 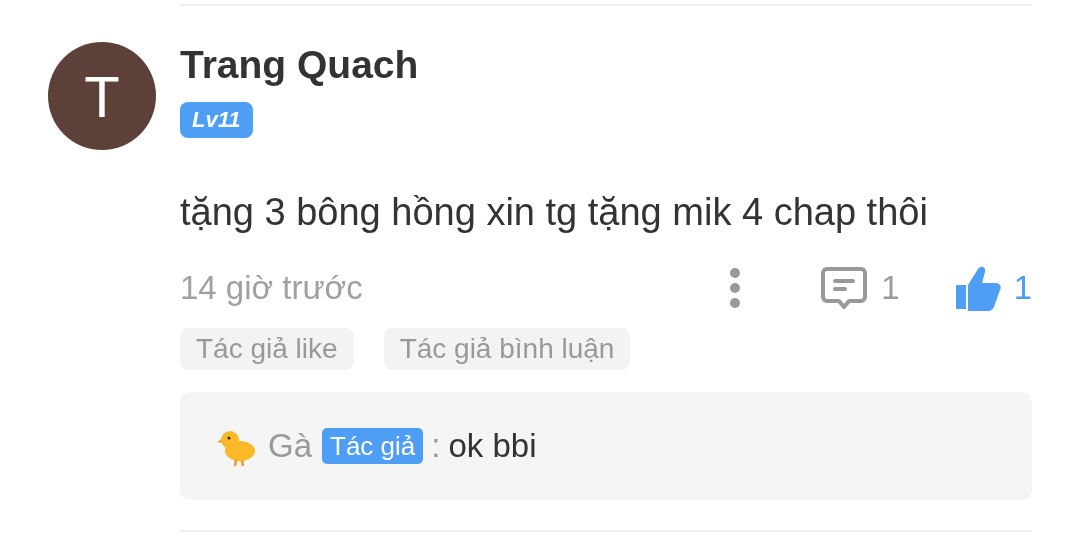 I want to click on reply-count: 1, so click(x=890, y=288).